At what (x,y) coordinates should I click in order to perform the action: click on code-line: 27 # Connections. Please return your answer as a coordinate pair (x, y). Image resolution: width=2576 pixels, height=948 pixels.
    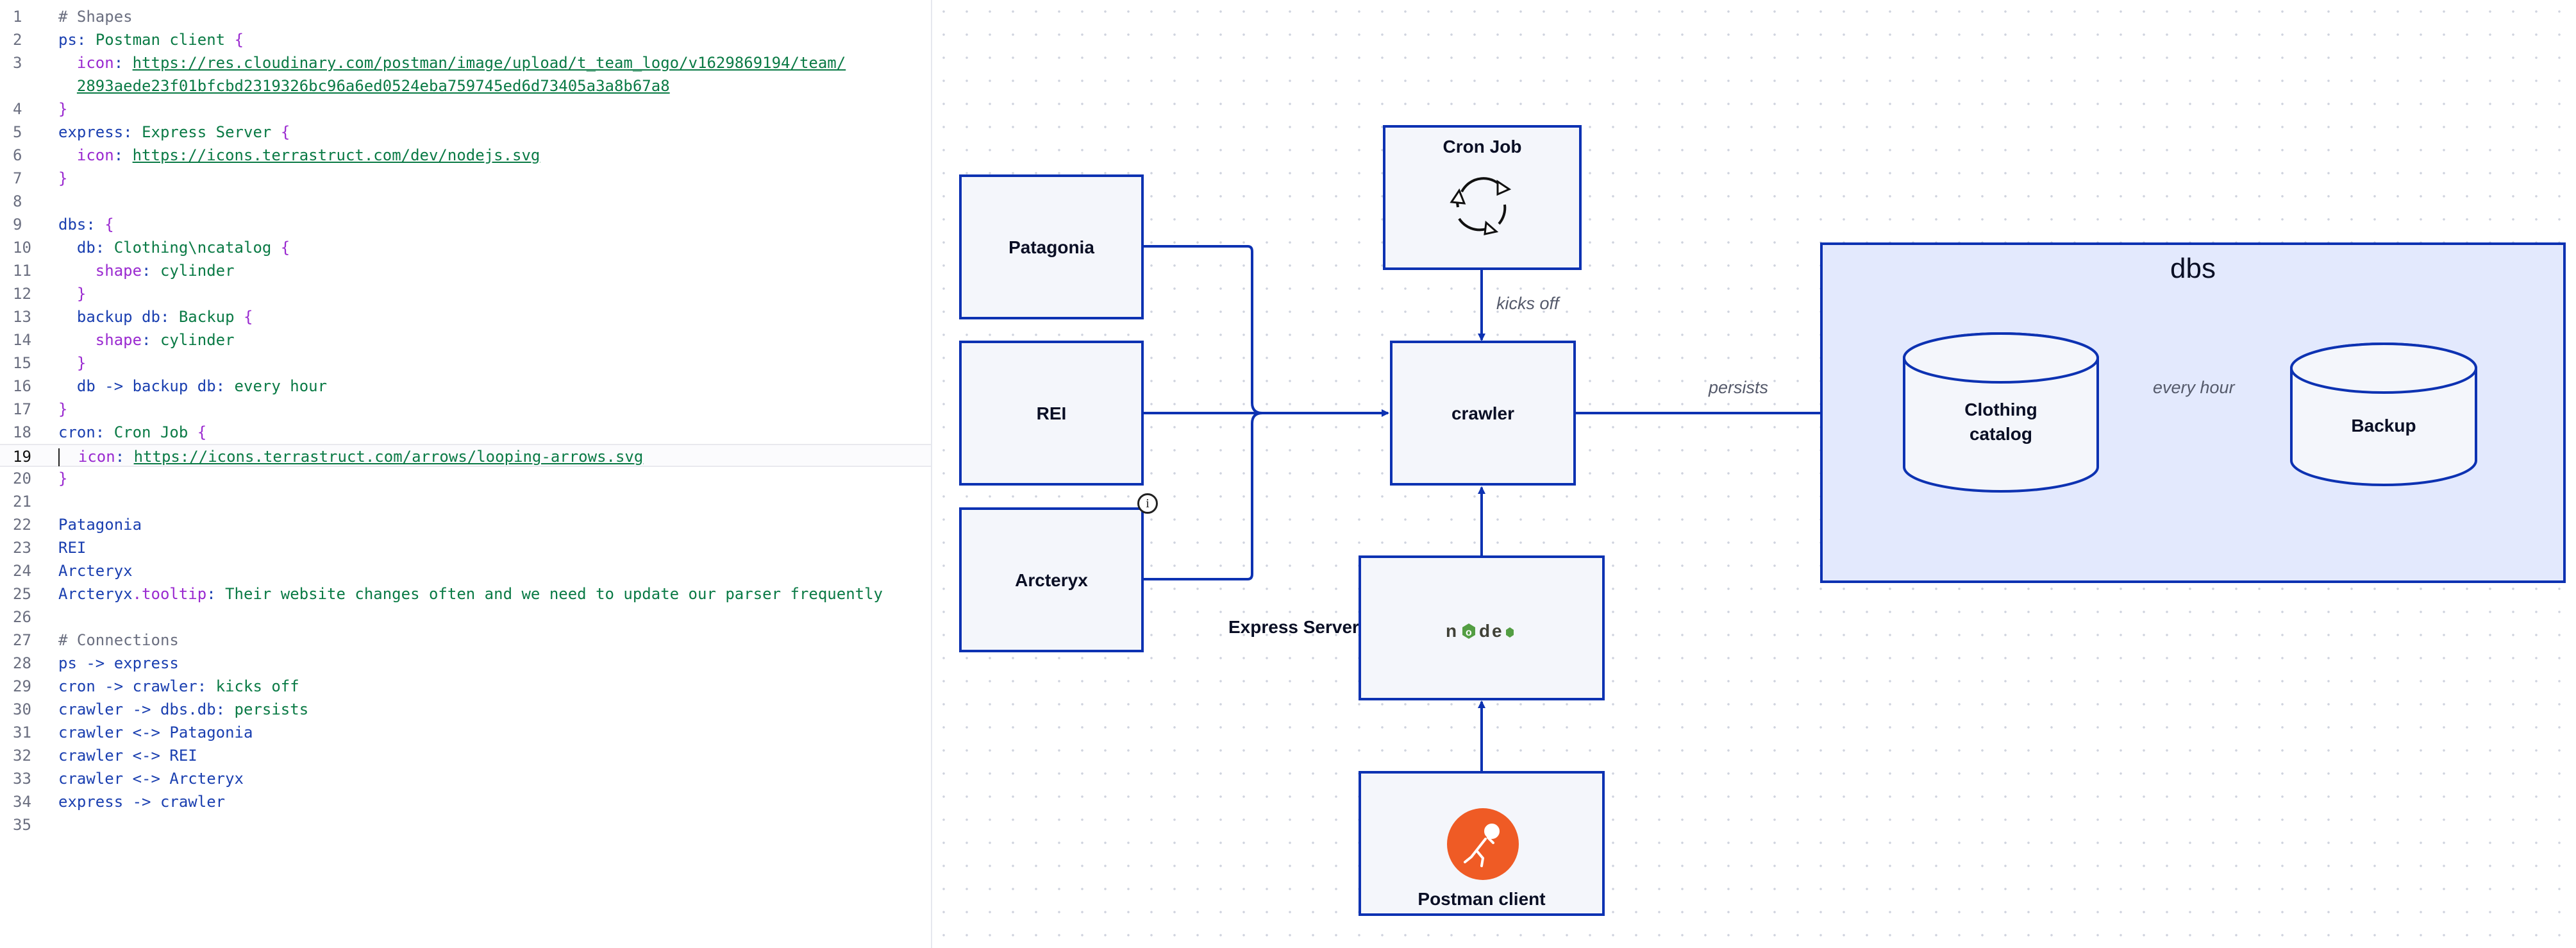
    Looking at the image, I should click on (465, 640).